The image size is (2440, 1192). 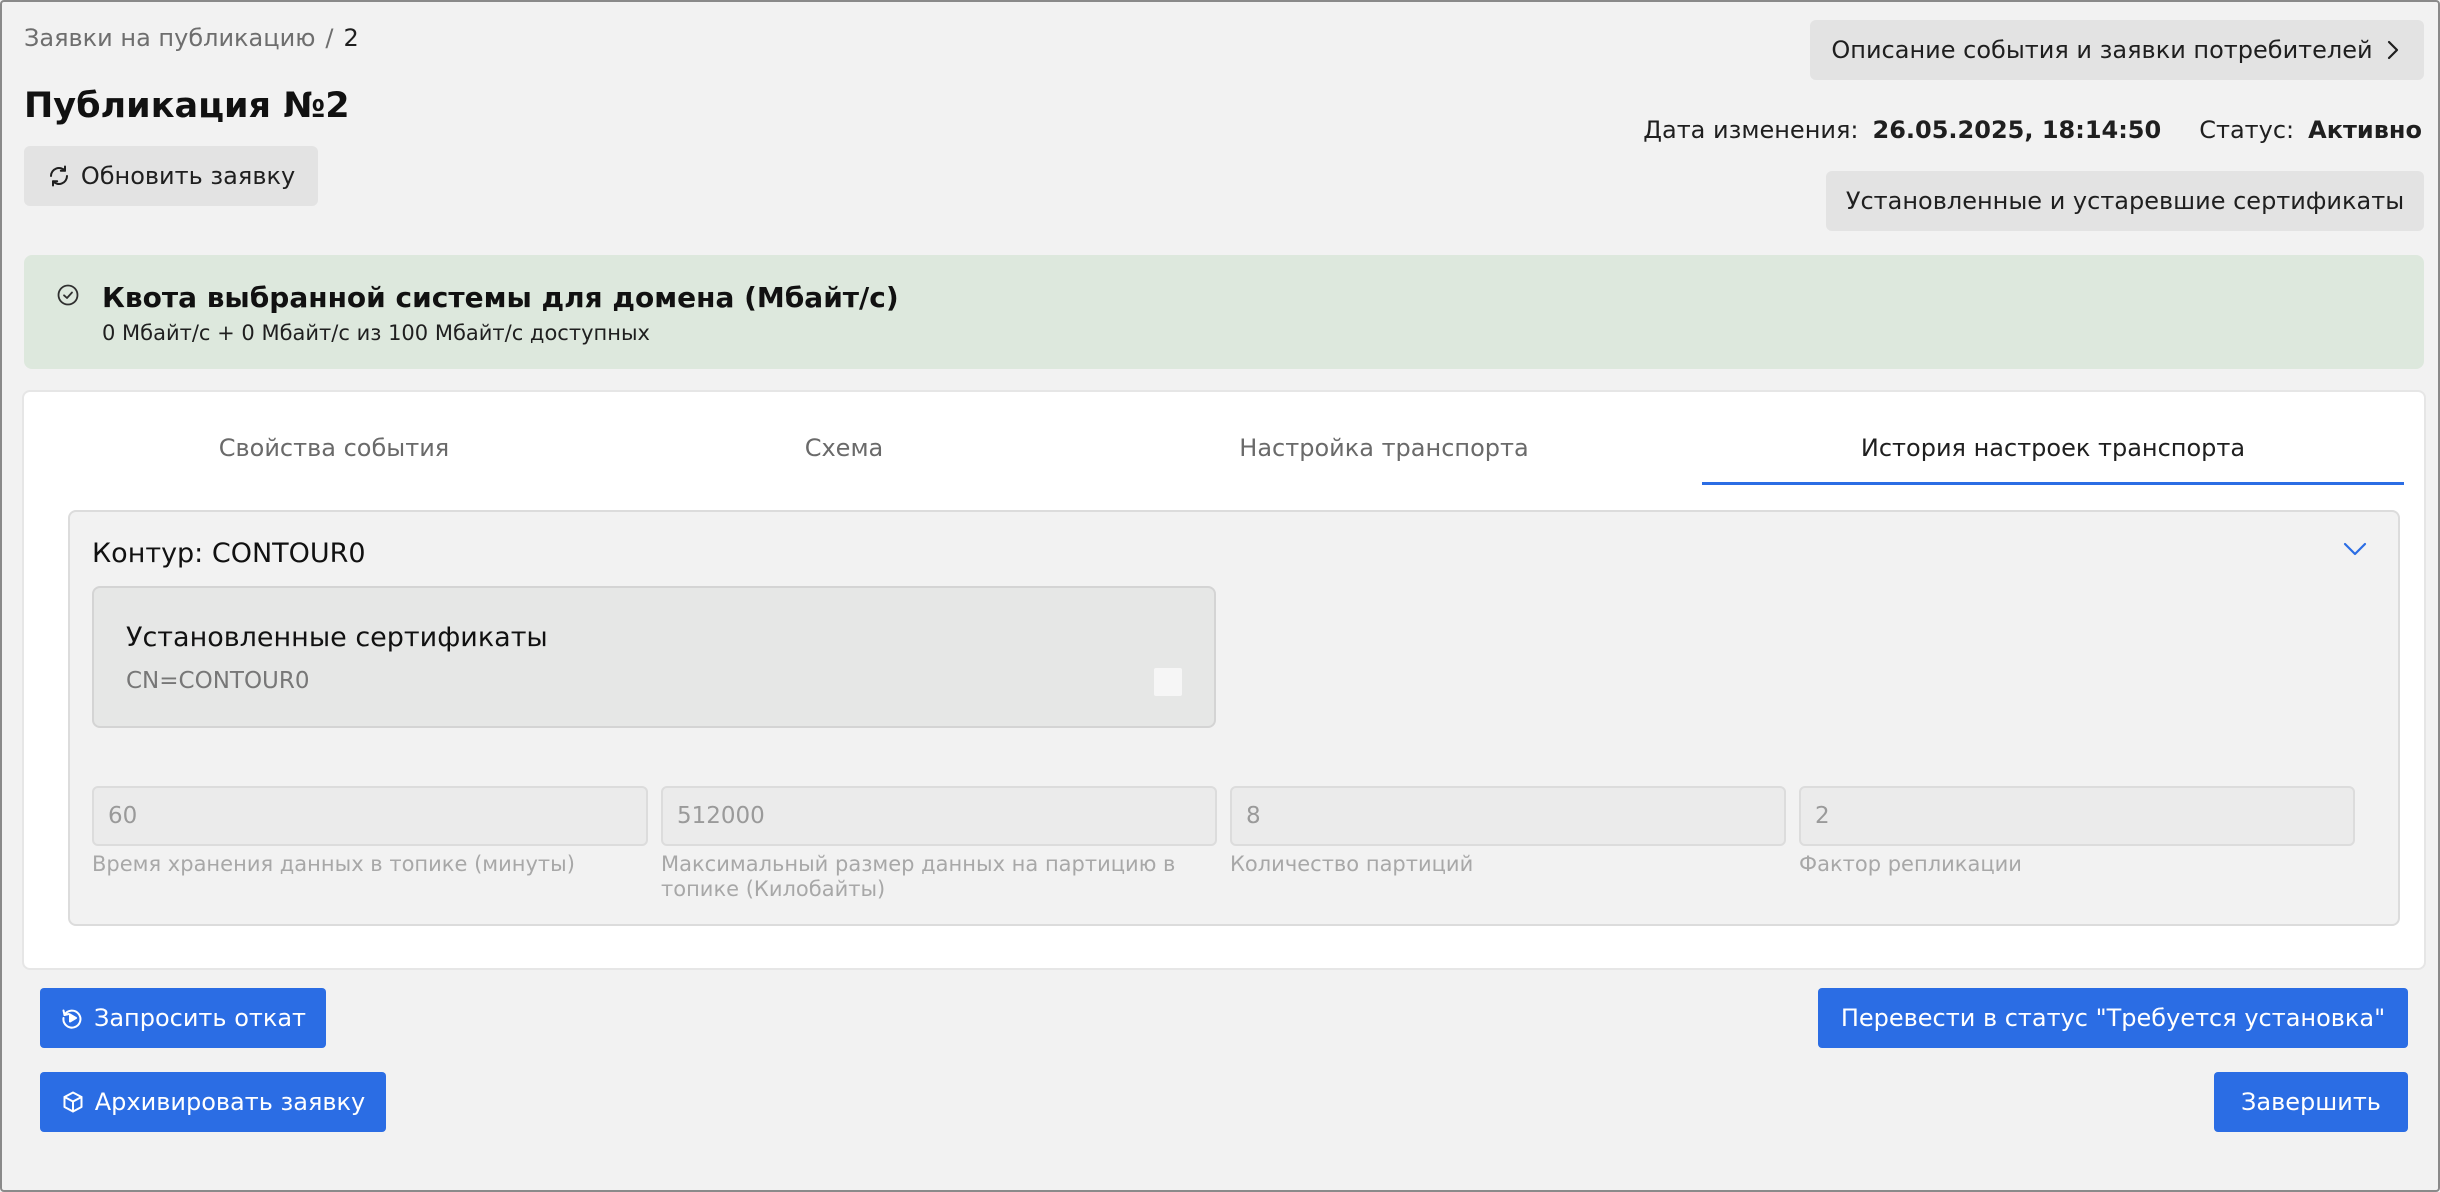 I want to click on breadcrumb: Заявки на публикацию / 2, so click(x=191, y=38).